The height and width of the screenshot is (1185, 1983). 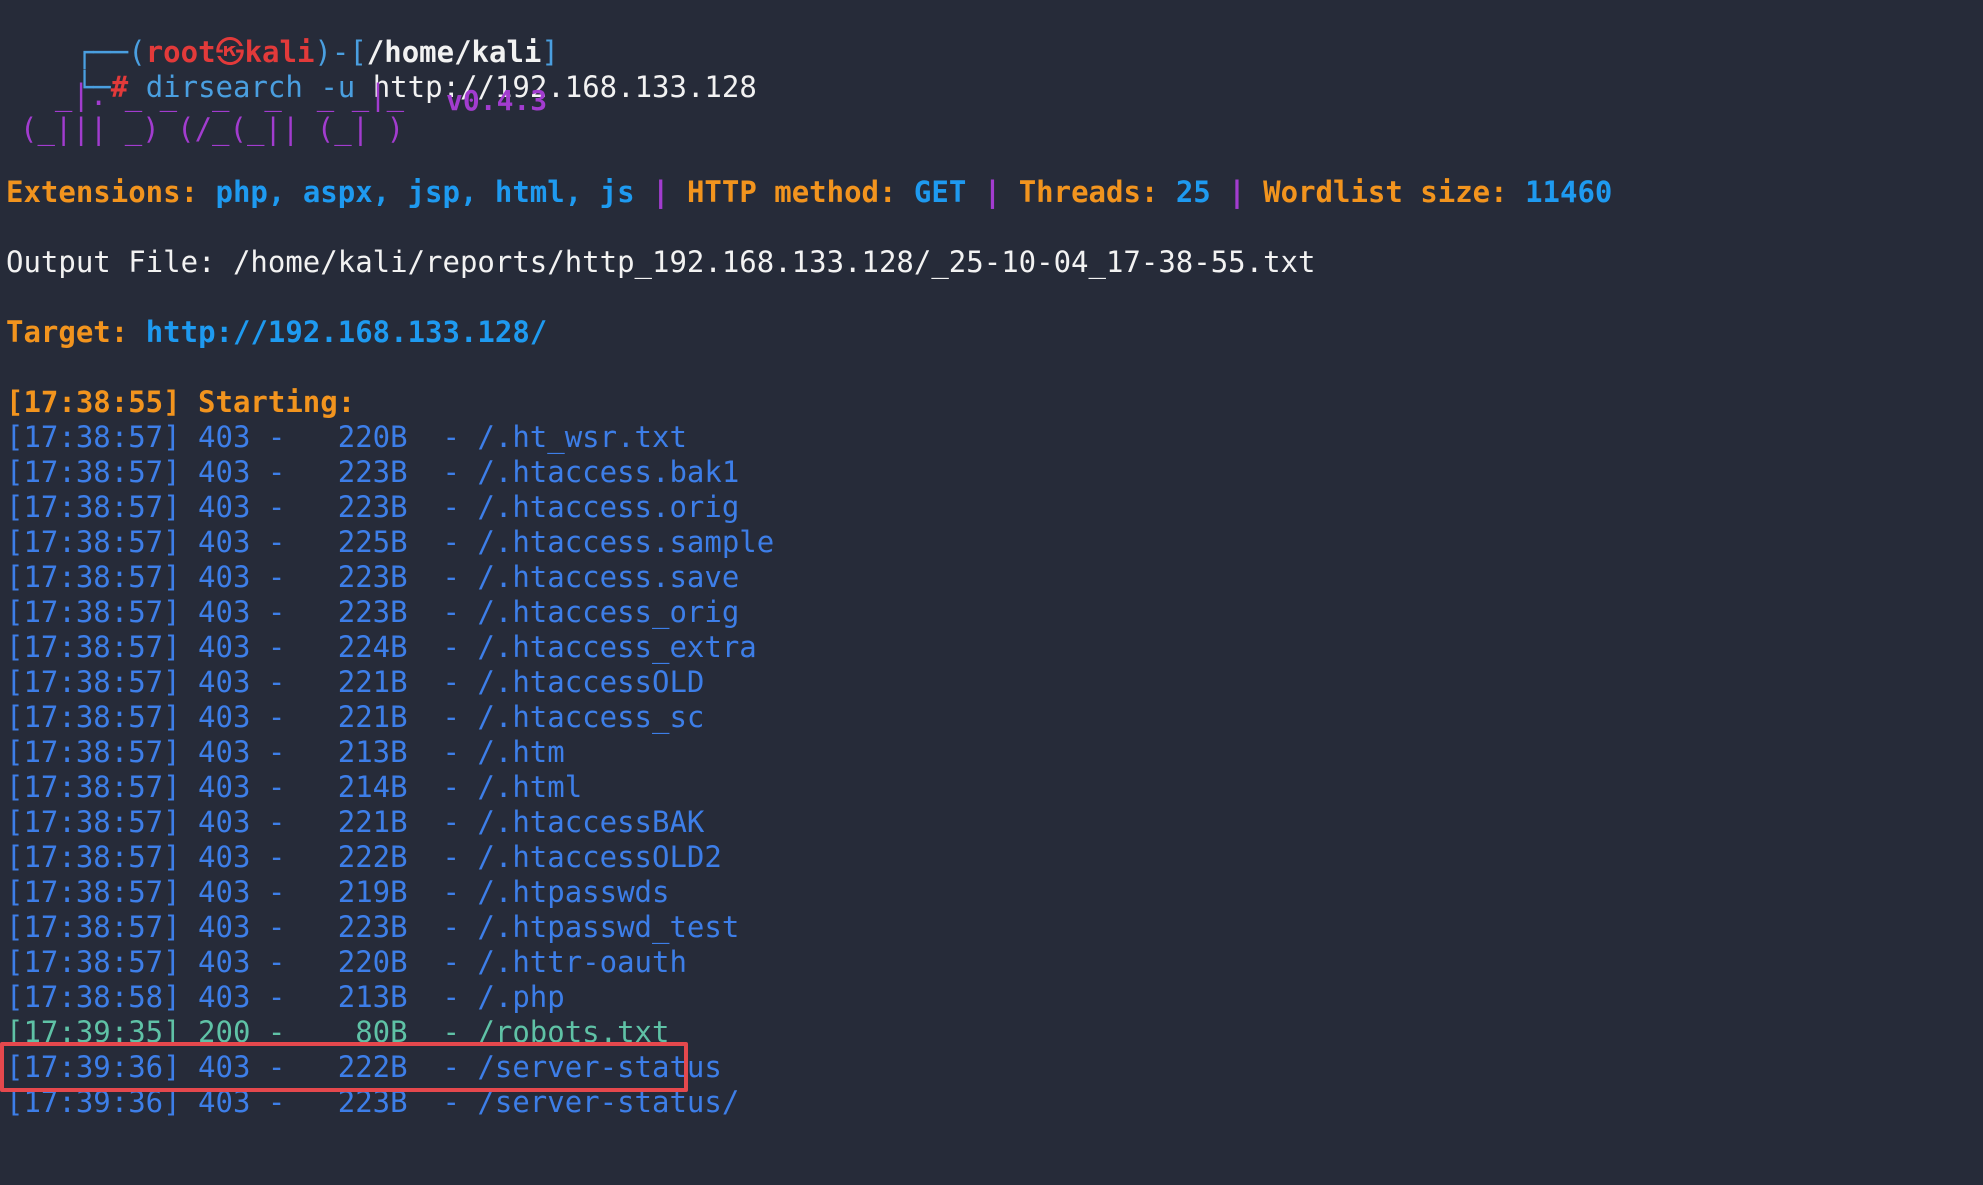 I want to click on result-row: [17:38:57] 403 - 223B - /.htaccess.bak1, so click(x=373, y=472).